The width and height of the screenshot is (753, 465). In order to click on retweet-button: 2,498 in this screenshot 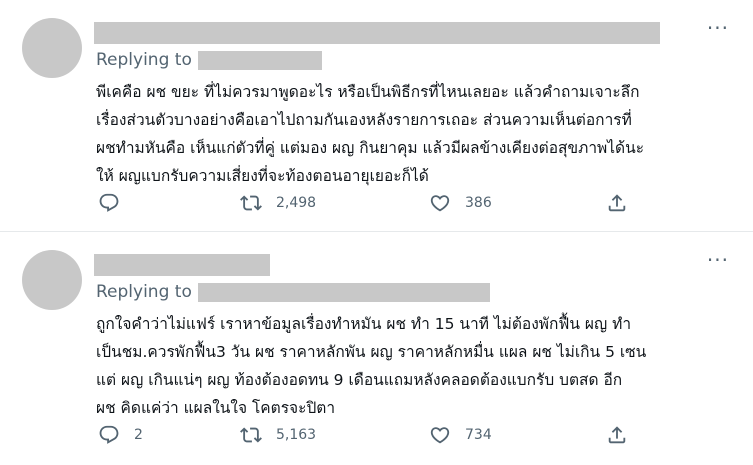, I will do `click(278, 203)`.